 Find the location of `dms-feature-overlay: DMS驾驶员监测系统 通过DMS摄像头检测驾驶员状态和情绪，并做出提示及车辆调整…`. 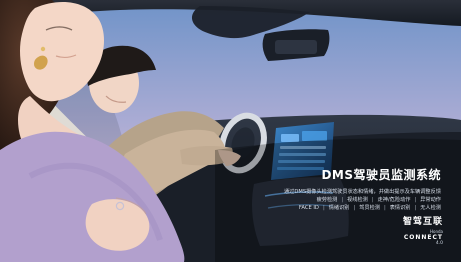

dms-feature-overlay: DMS驾驶员监测系统 通过DMS摄像头检测驾驶员状态和情绪，并做出提示及车辆调整… is located at coordinates (325, 189).